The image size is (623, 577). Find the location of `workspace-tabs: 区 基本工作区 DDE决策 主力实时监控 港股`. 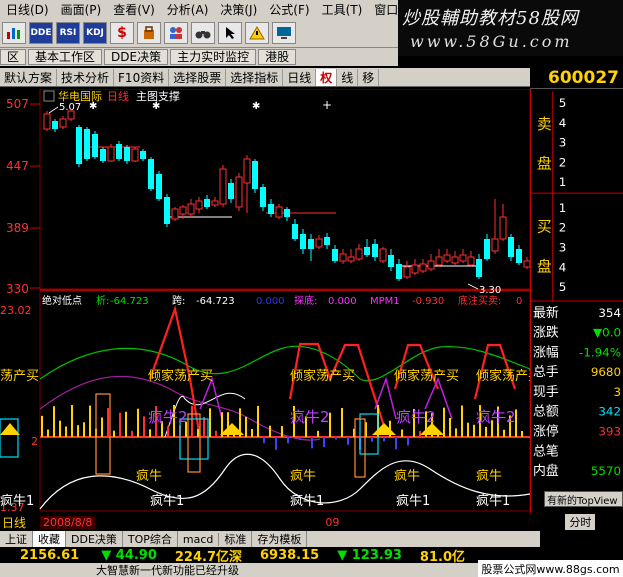

workspace-tabs: 区 基本工作区 DDE决策 主力实时监控 港股 is located at coordinates (199, 57).